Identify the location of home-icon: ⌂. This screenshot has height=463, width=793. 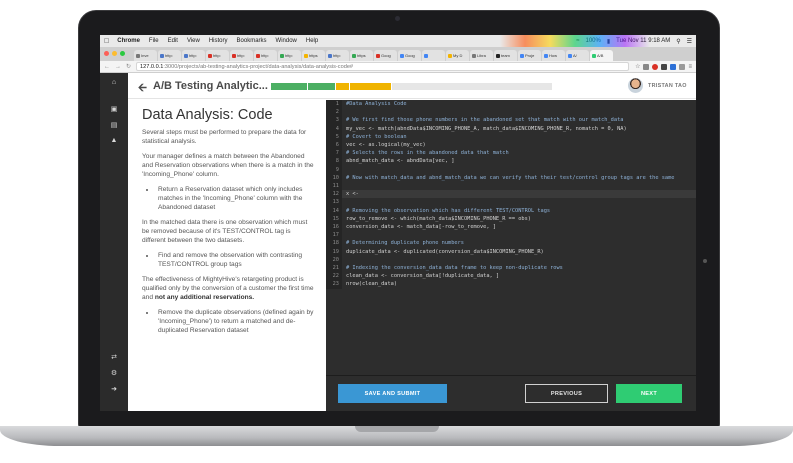
(114, 82).